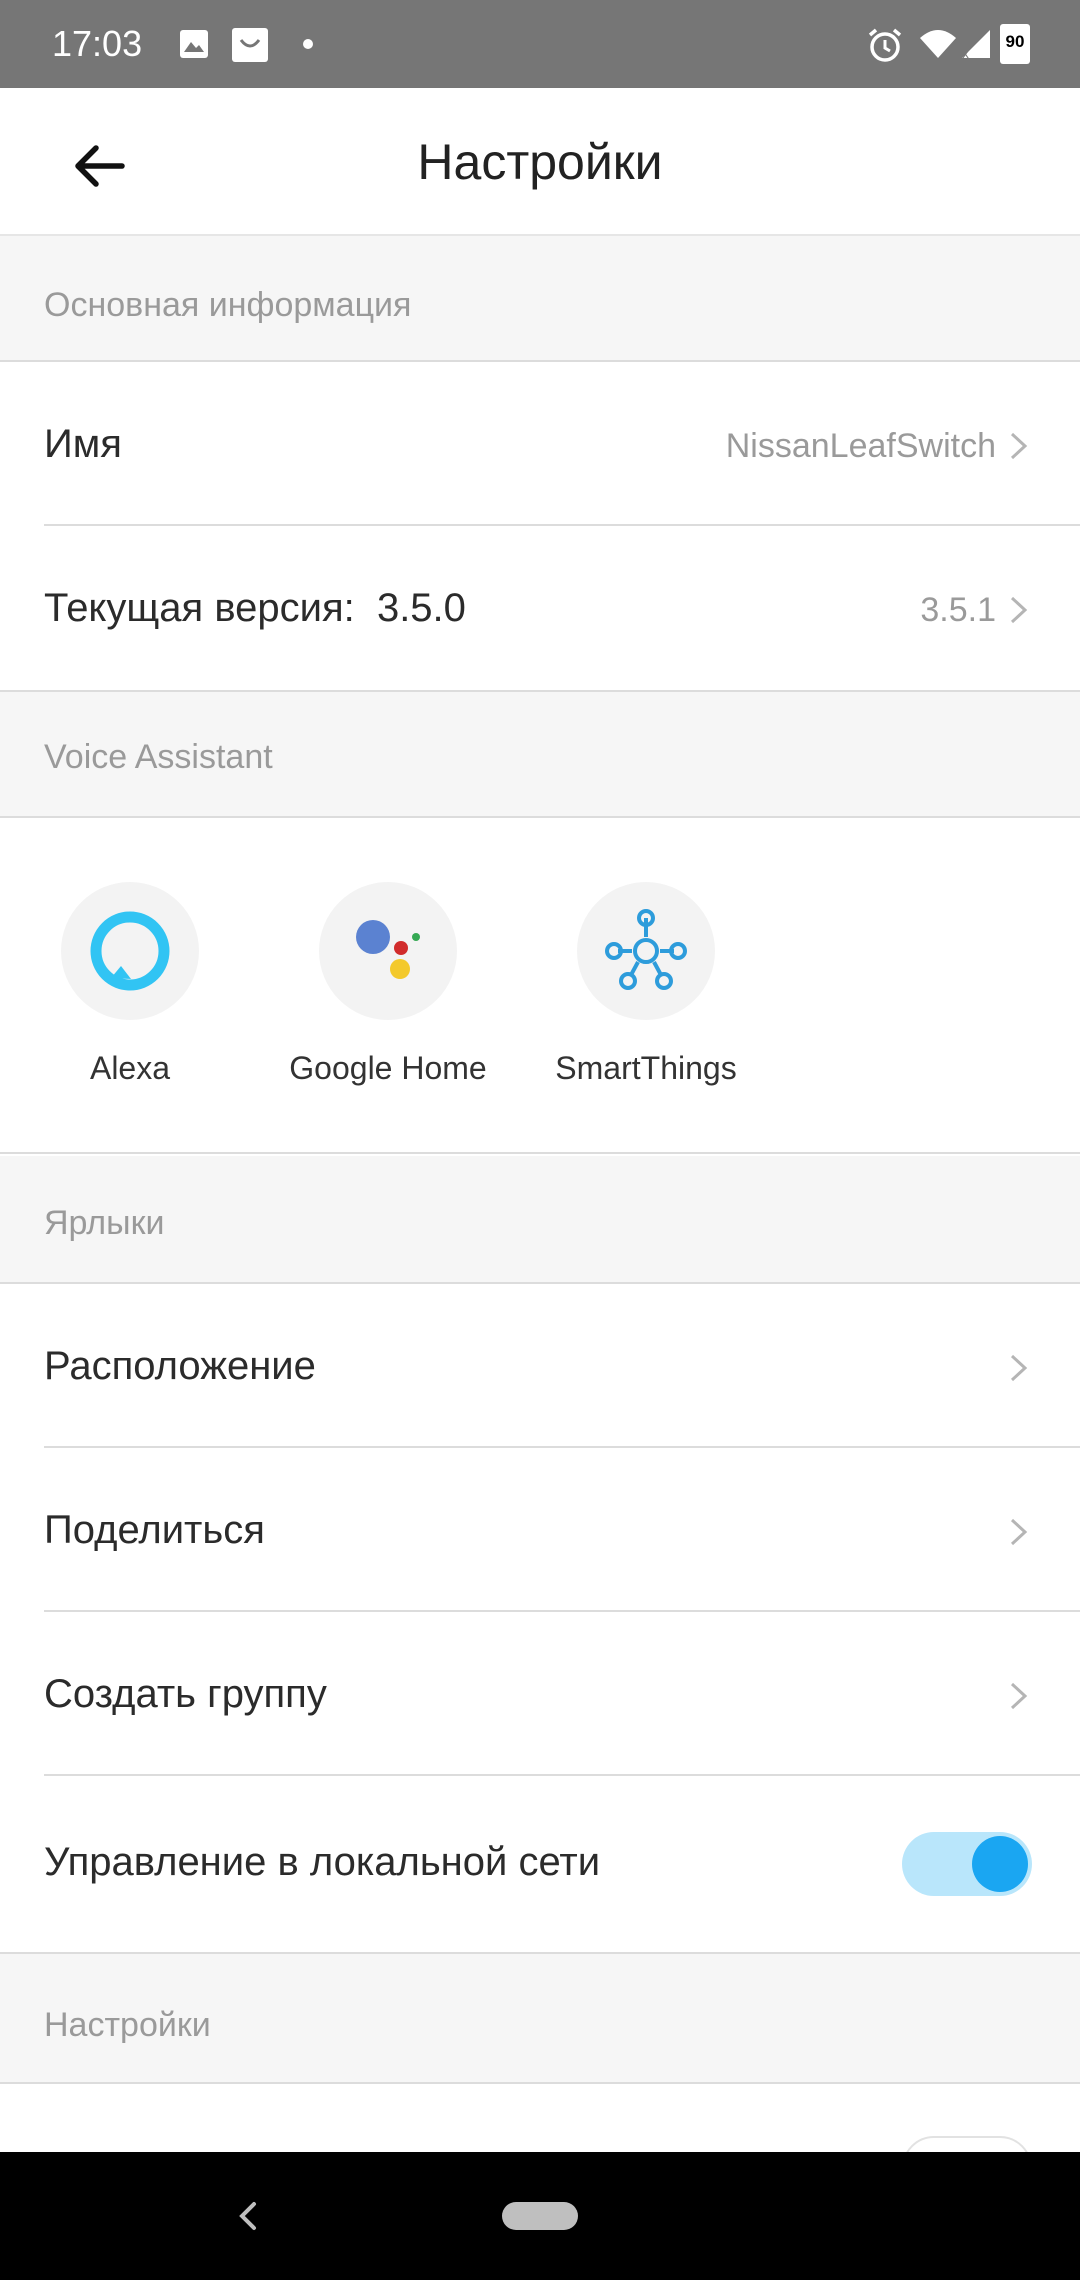  What do you see at coordinates (127, 2025) in the screenshot?
I see `section-title: Настройки` at bounding box center [127, 2025].